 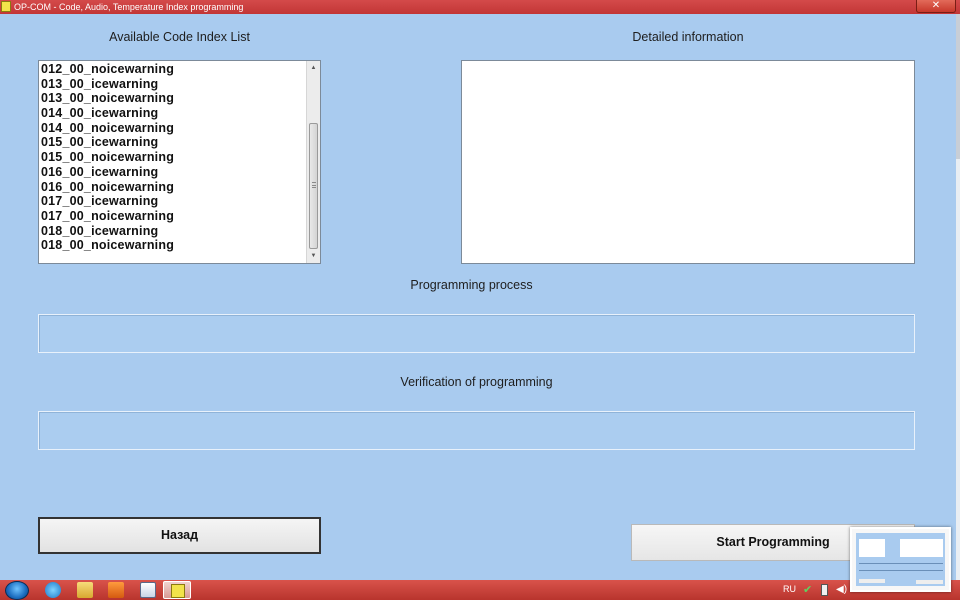 I want to click on list-item: 015_00_noicewarning, so click(x=173, y=157).